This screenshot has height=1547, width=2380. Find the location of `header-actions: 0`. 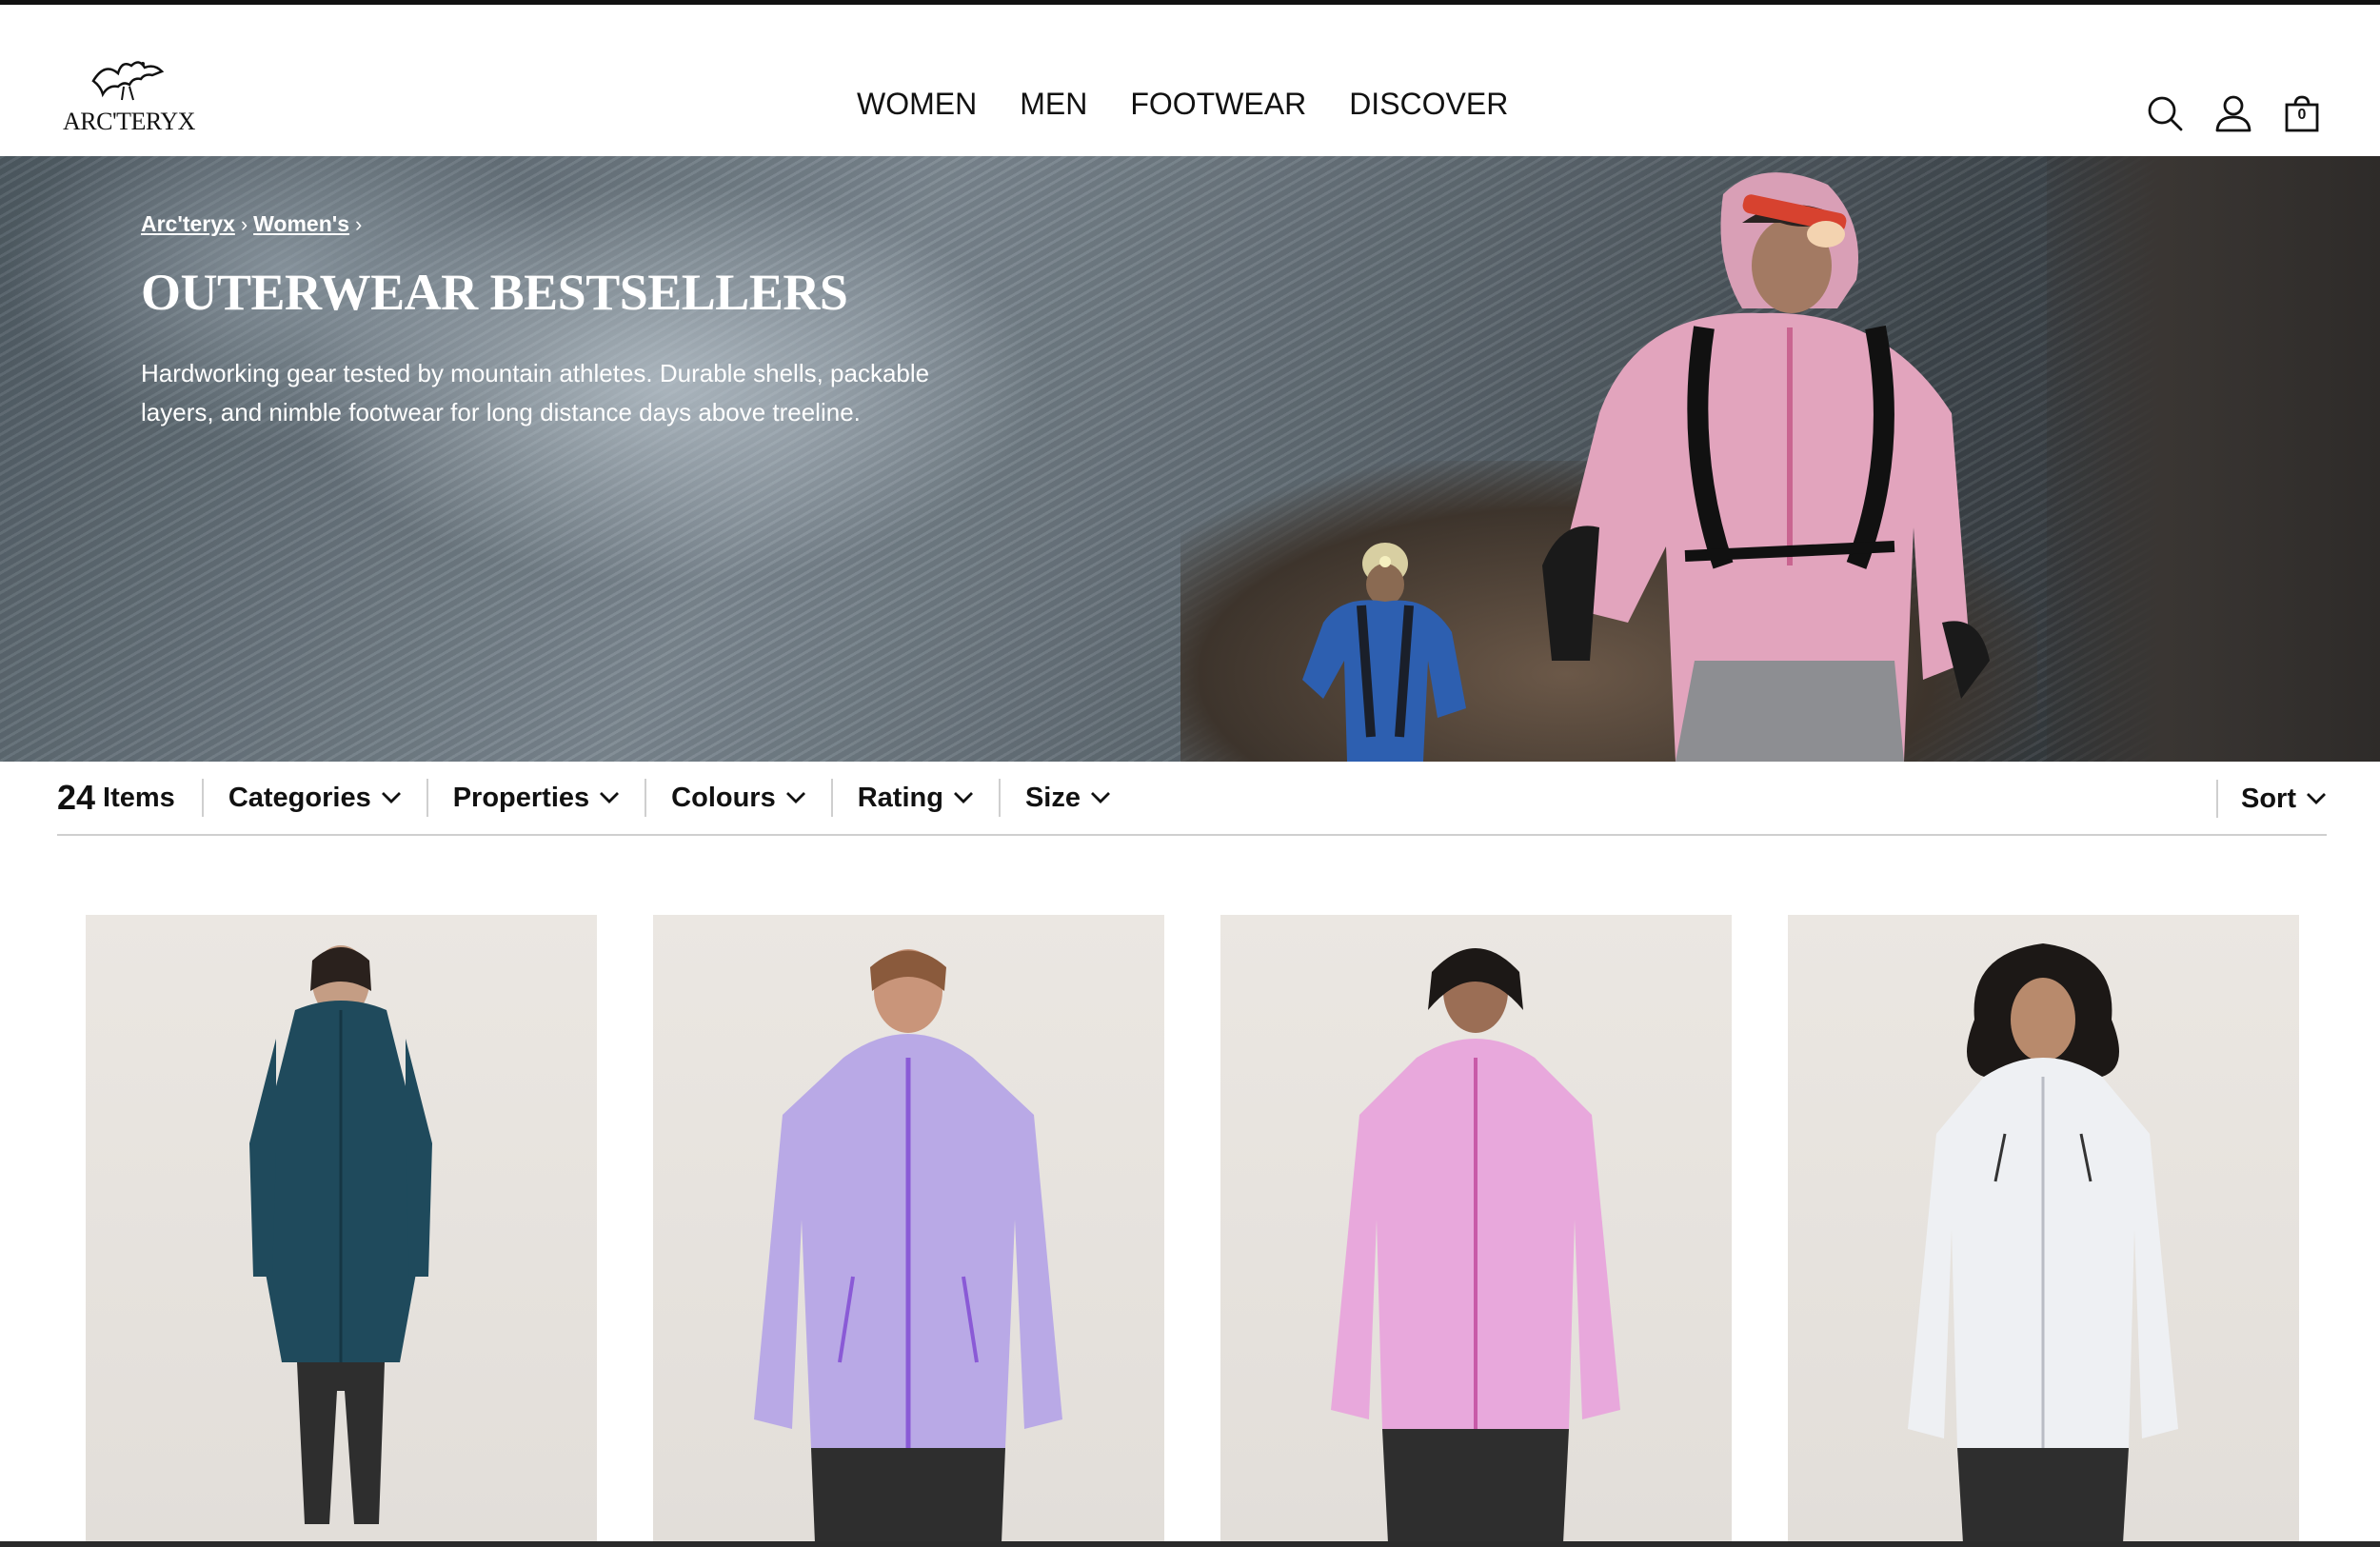

header-actions: 0 is located at coordinates (2233, 113).